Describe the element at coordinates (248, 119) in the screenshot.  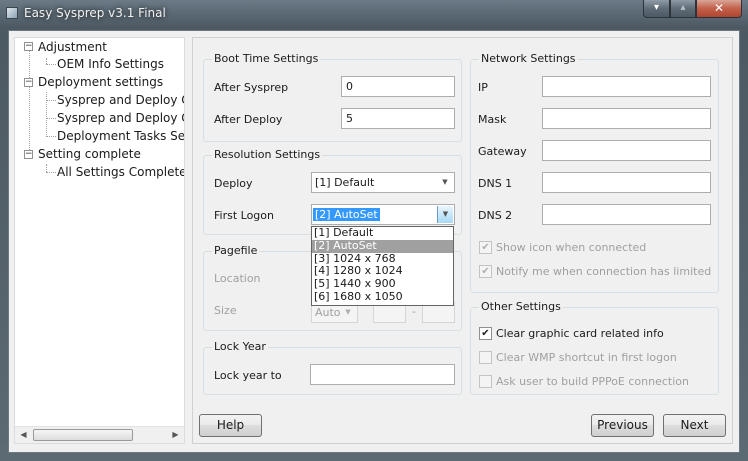
I see `after-deploy-label: After Deploy` at that location.